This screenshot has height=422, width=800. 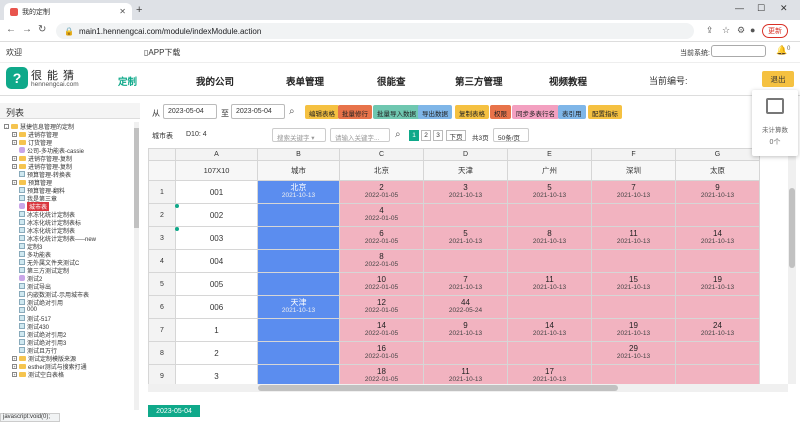 I want to click on data-cell: 10 2022-01-05, so click(x=381, y=284).